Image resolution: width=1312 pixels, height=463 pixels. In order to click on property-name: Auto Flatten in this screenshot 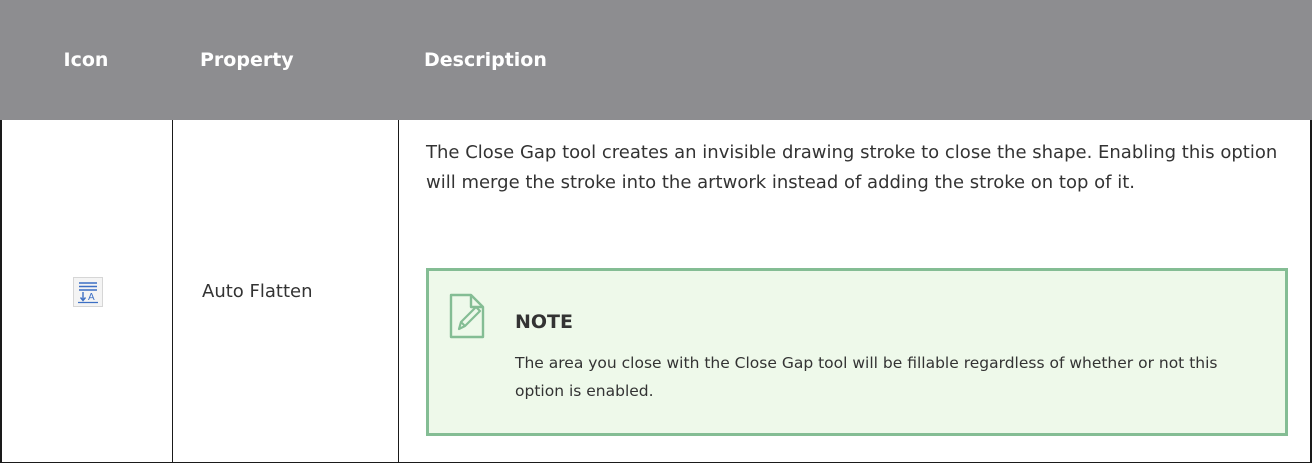, I will do `click(257, 291)`.